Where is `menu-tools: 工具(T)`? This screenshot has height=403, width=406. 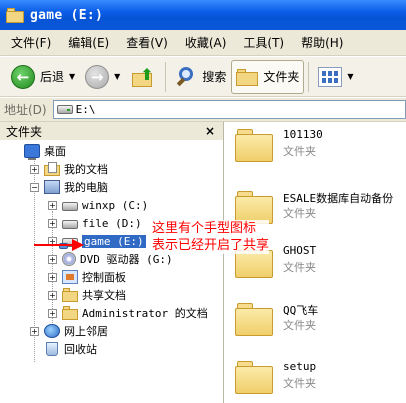
menu-tools: 工具(T) is located at coordinates (263, 42).